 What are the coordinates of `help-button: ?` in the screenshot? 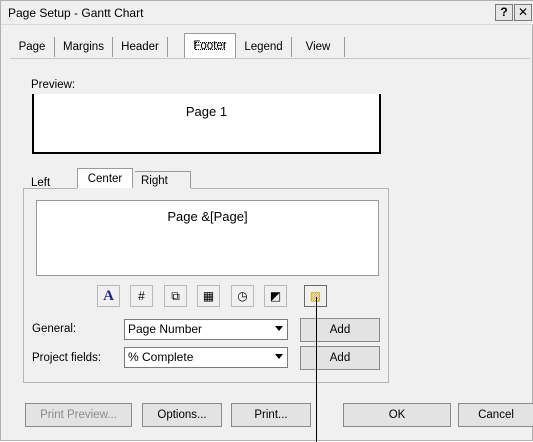 It's located at (504, 12).